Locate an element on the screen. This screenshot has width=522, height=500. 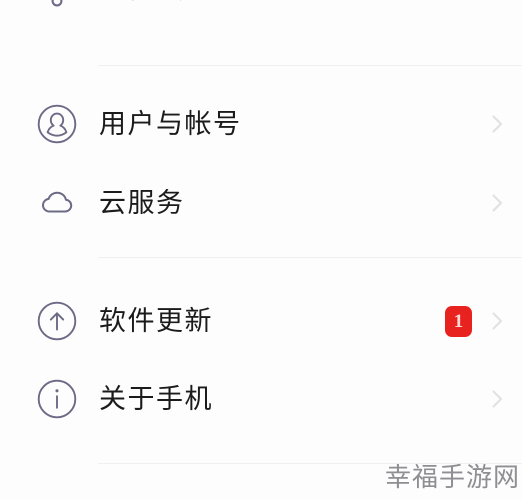
settings-row-trailing: 1 is located at coordinates (476, 321).